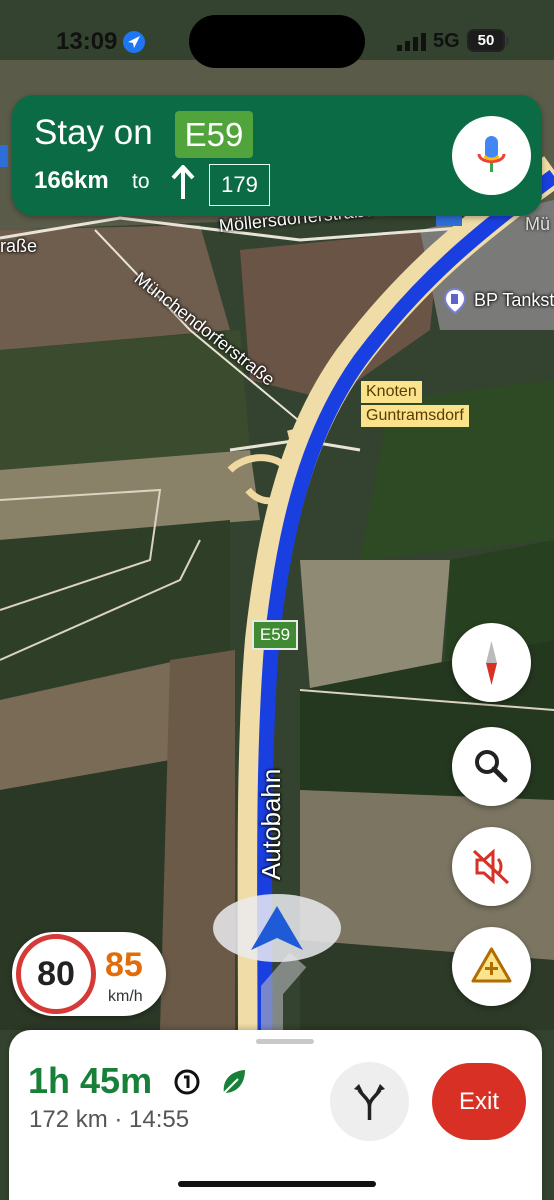 The height and width of the screenshot is (1200, 554). I want to click on navigation-arrow-icon, so click(277, 928).